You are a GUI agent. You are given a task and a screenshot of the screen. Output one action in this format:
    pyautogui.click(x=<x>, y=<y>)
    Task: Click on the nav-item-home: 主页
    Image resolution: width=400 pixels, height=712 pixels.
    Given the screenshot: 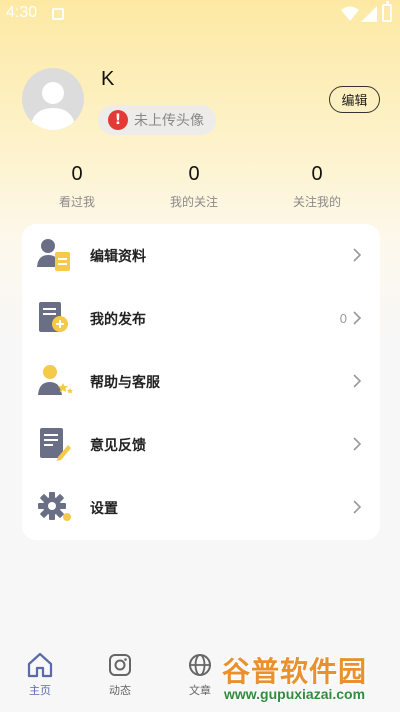 What is the action you would take?
    pyautogui.click(x=40, y=675)
    